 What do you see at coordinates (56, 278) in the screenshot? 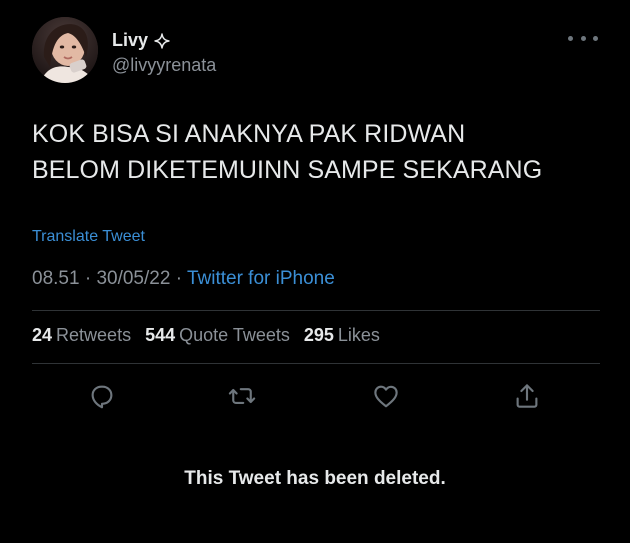
I see `tweet-time: 08.51` at bounding box center [56, 278].